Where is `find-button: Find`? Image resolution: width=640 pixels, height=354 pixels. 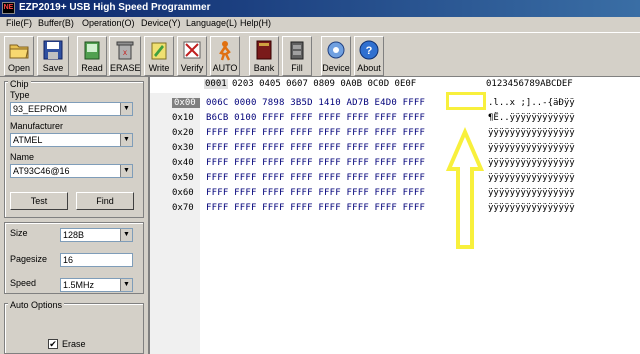
find-button: Find is located at coordinates (105, 201).